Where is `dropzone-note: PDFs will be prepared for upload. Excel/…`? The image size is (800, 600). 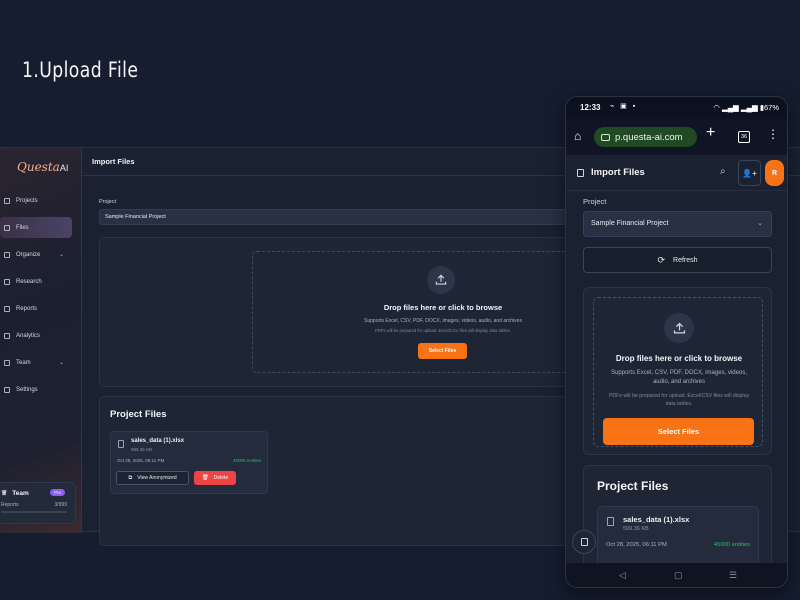 dropzone-note: PDFs will be prepared for upload. Excel/… is located at coordinates (679, 400).